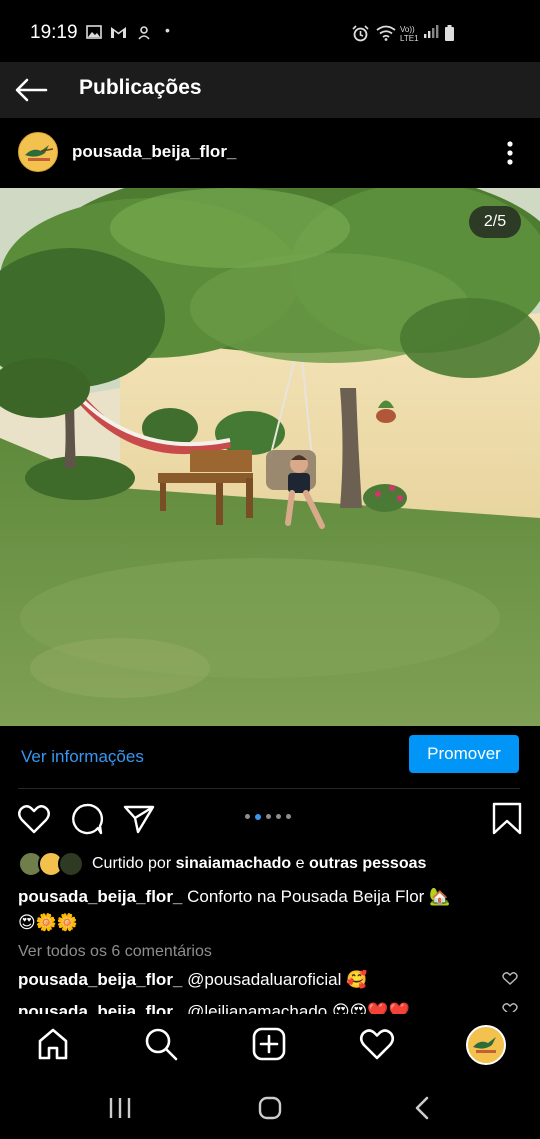 Image resolution: width=540 pixels, height=1139 pixels. Describe the element at coordinates (360, 33) in the screenshot. I see `alarm-icon` at that location.